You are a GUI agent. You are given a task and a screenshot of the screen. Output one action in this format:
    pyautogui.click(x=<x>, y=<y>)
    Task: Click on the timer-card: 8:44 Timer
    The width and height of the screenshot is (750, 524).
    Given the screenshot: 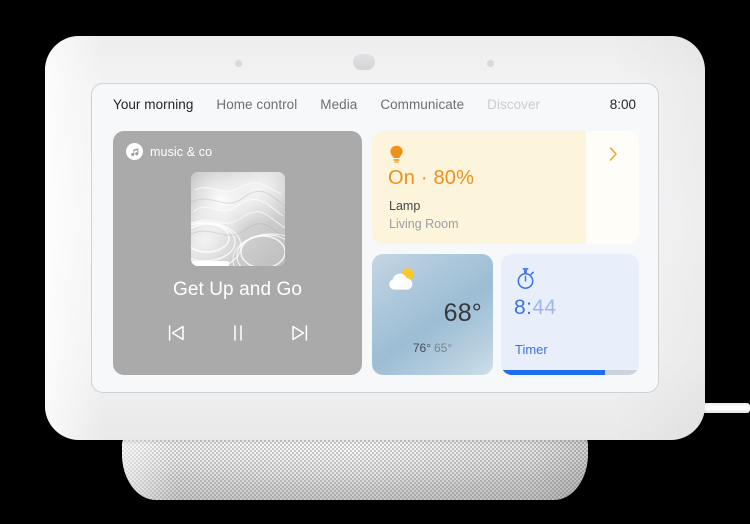 What is the action you would take?
    pyautogui.click(x=570, y=314)
    